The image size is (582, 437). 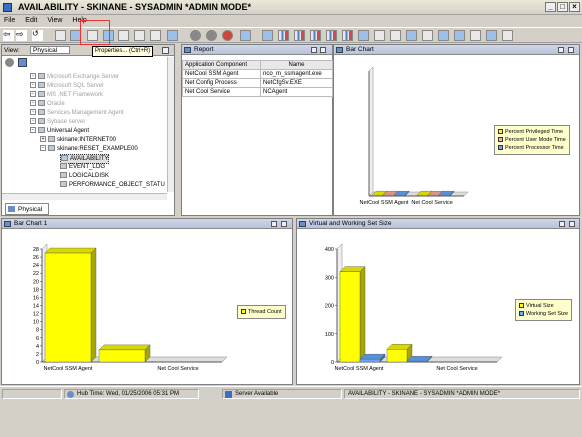 I want to click on tree-item-performance: PERFORMANCE_OBJECT_STATU, so click(x=112, y=185).